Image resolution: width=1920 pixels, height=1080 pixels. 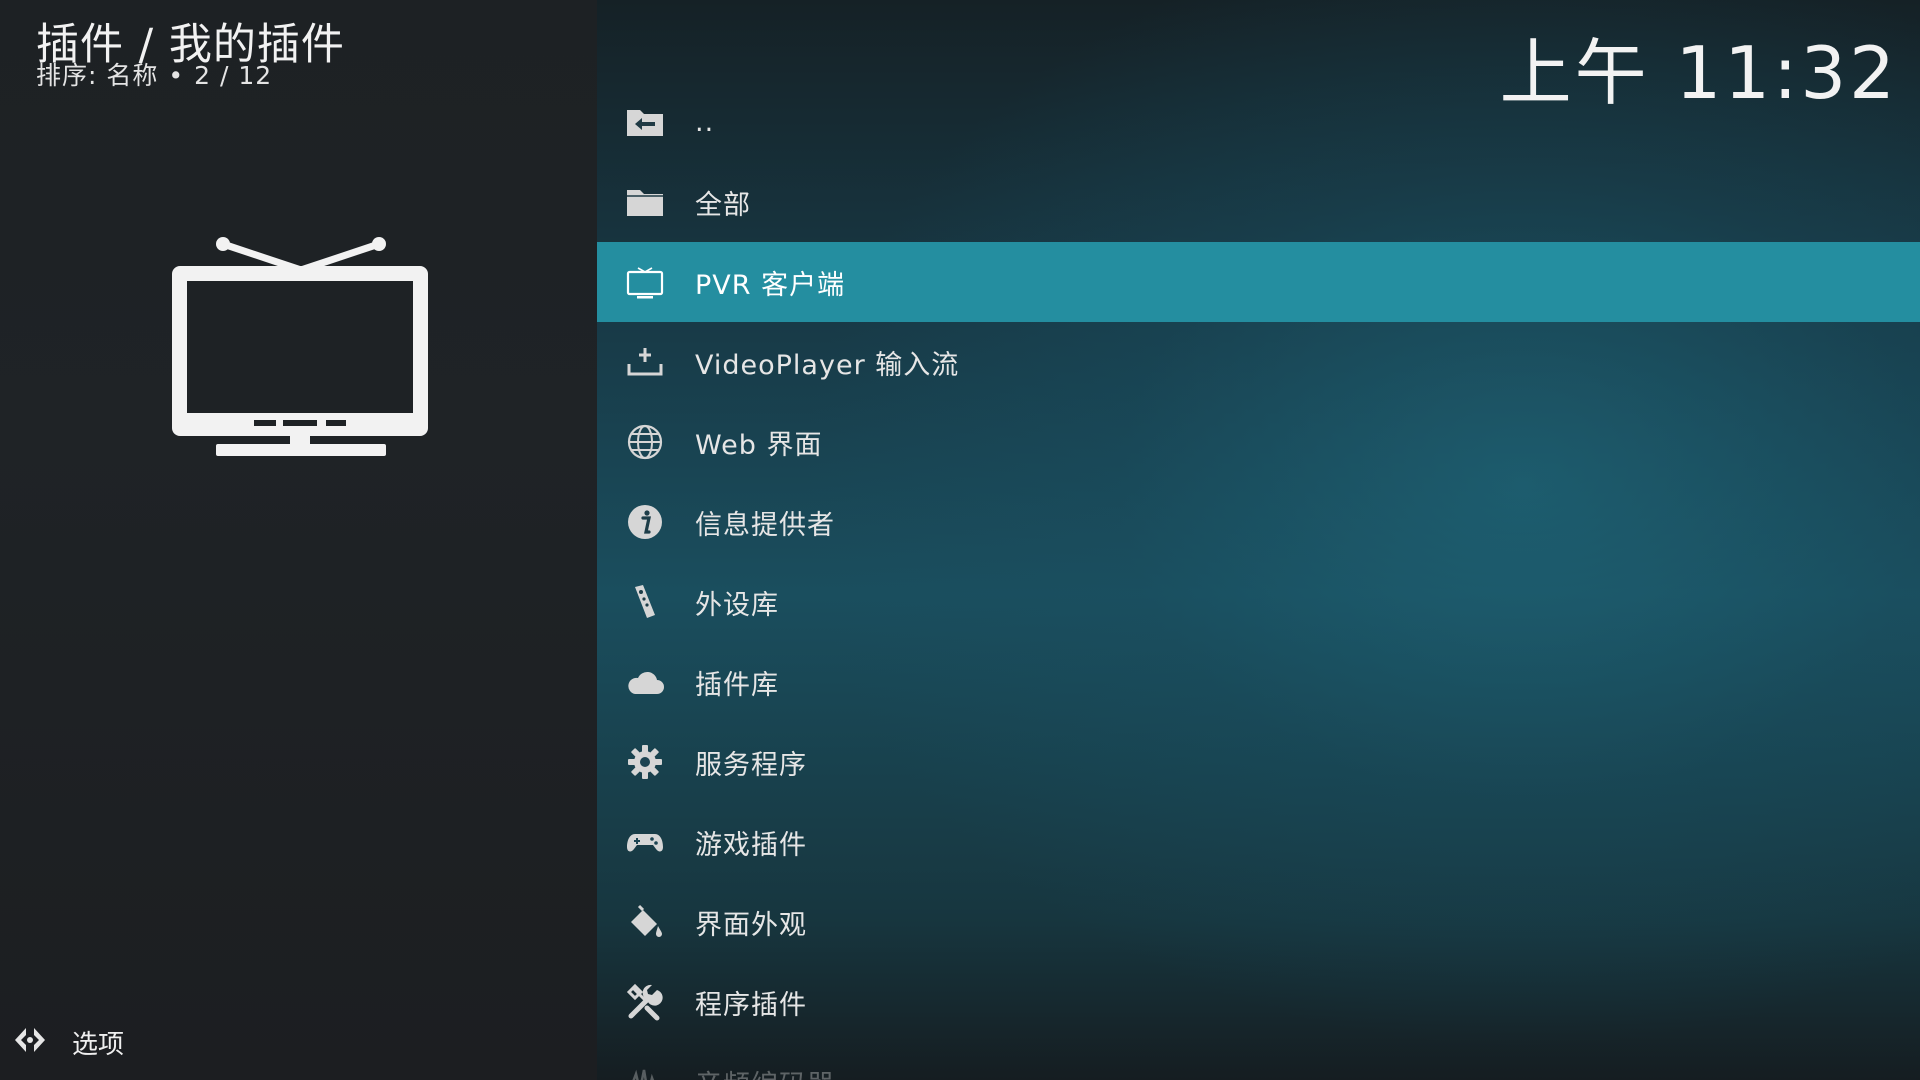 What do you see at coordinates (645, 842) in the screenshot?
I see `gamepad-icon` at bounding box center [645, 842].